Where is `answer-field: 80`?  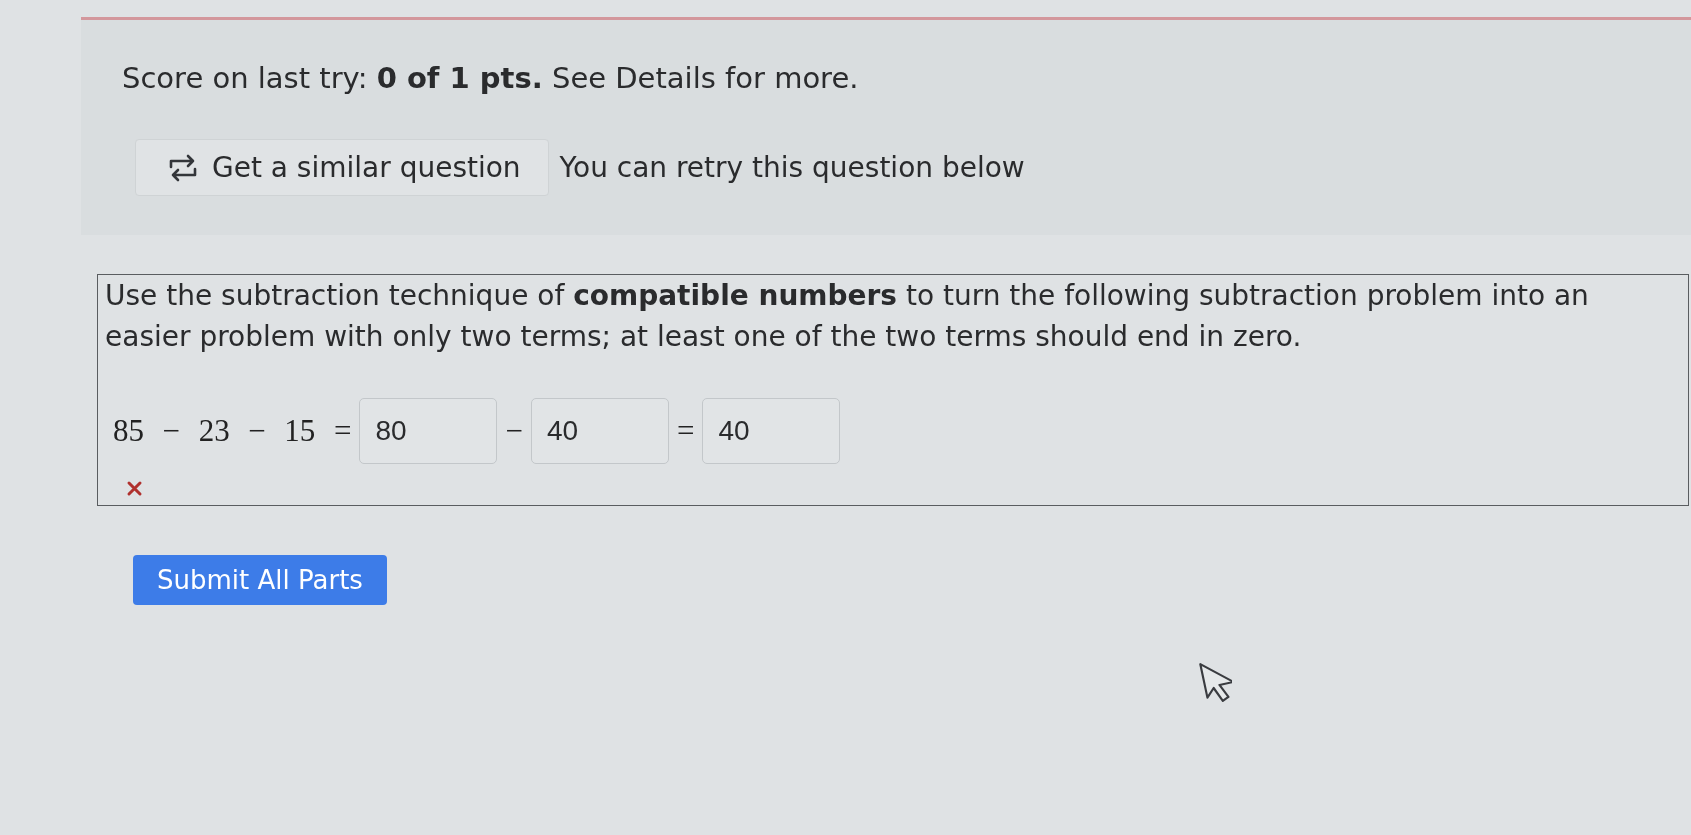
answer-field: 80 is located at coordinates (428, 431).